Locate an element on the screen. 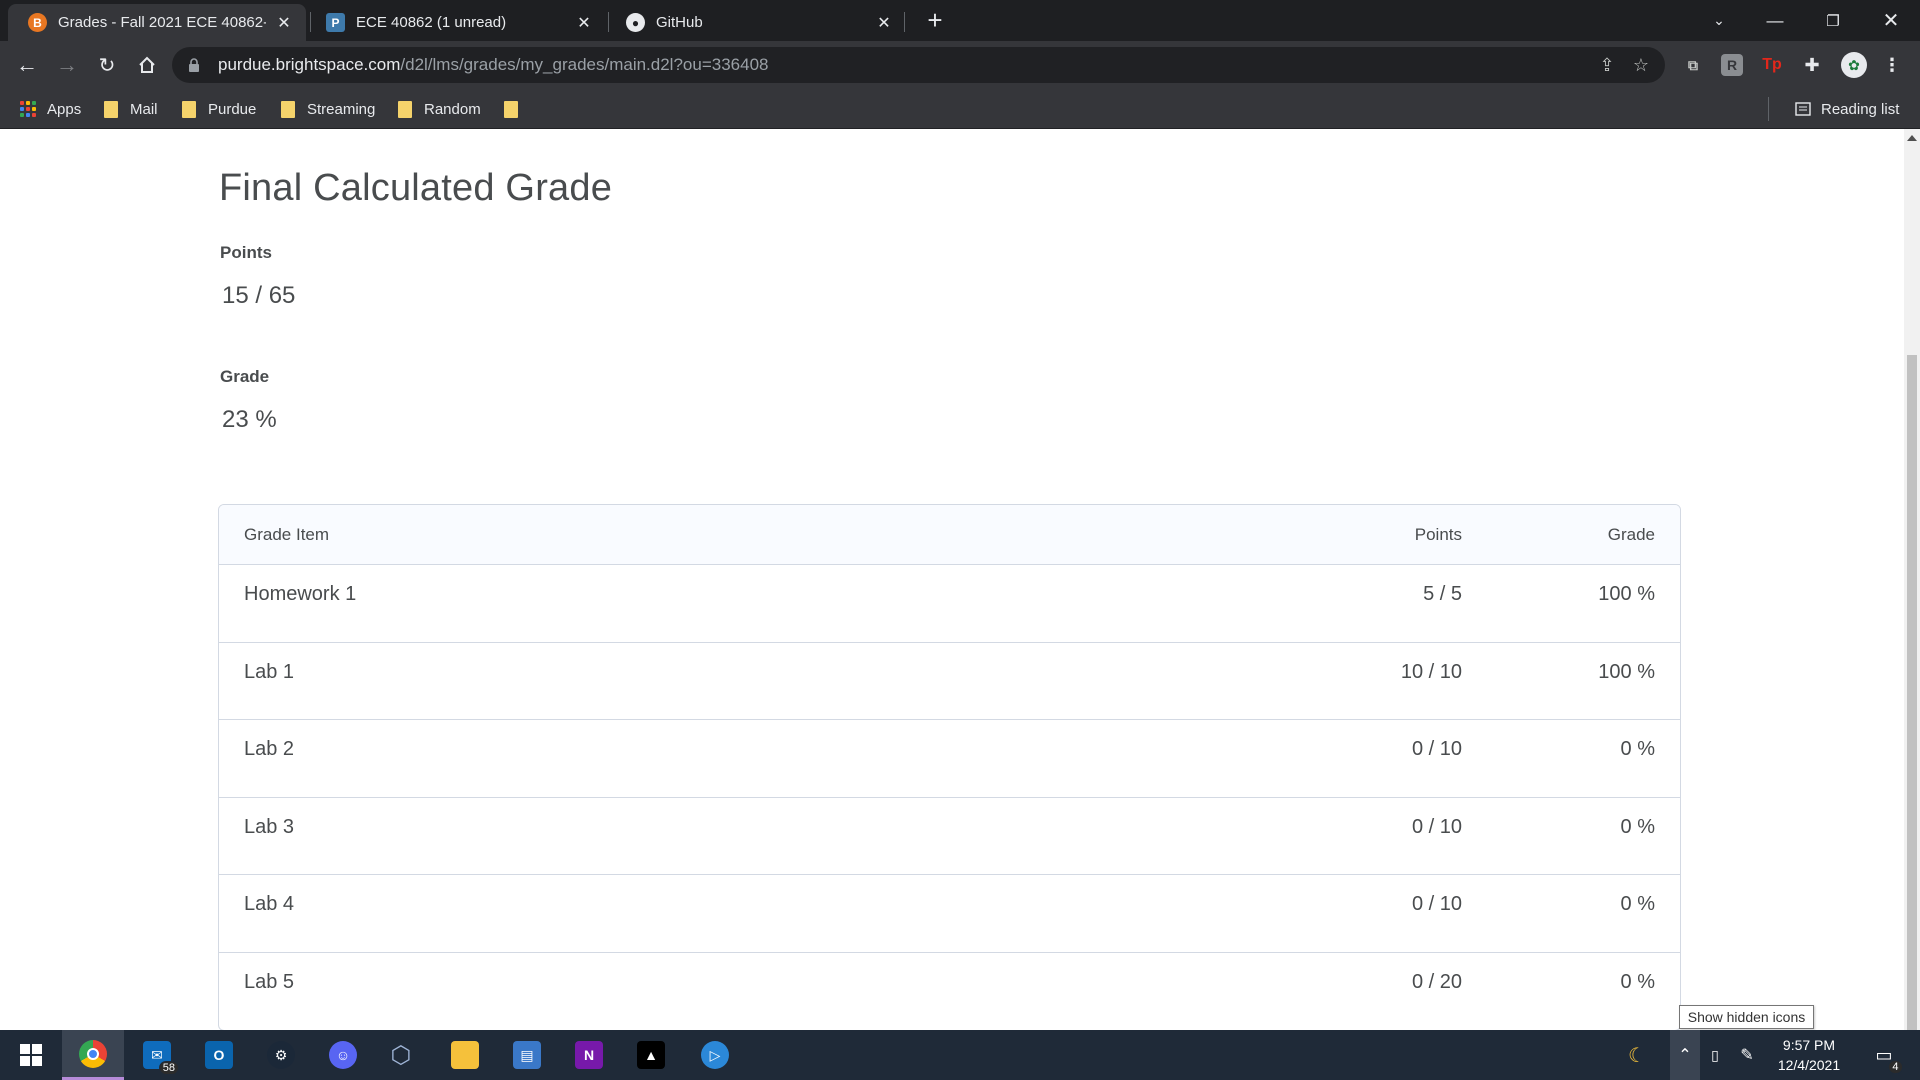 The width and height of the screenshot is (1920, 1080). taskbar-onenote: N is located at coordinates (589, 1055).